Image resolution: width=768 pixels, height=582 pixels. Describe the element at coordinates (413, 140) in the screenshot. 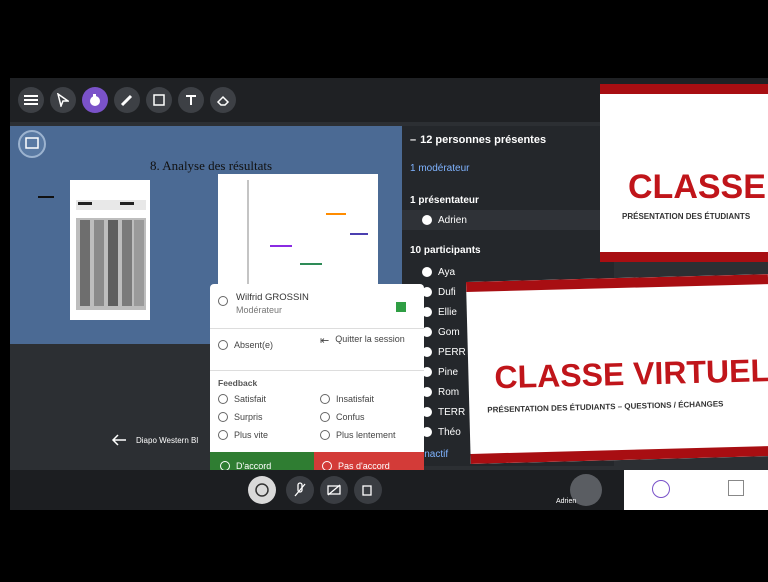

I see `collapse-icon: –` at that location.